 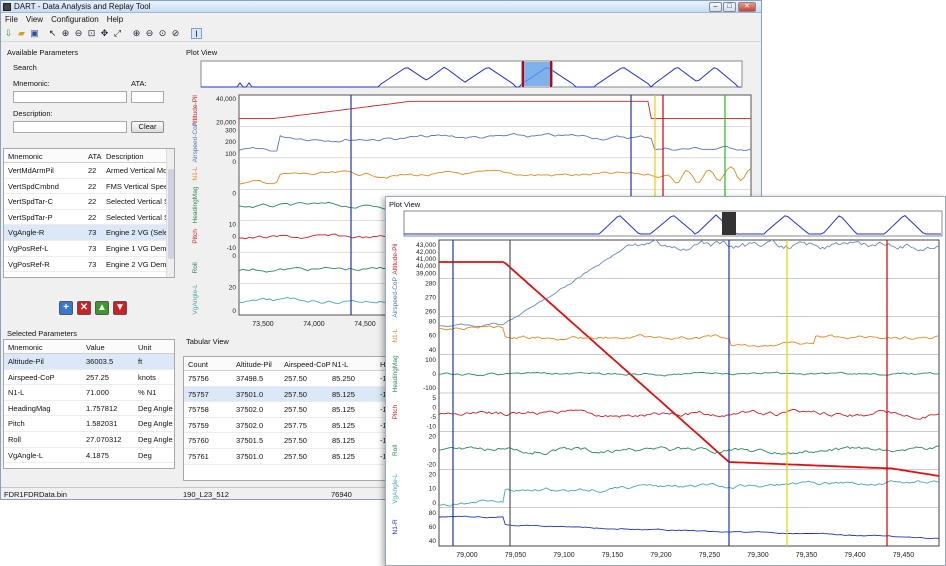 I want to click on axis-label-2: N1-L, so click(x=395, y=335).